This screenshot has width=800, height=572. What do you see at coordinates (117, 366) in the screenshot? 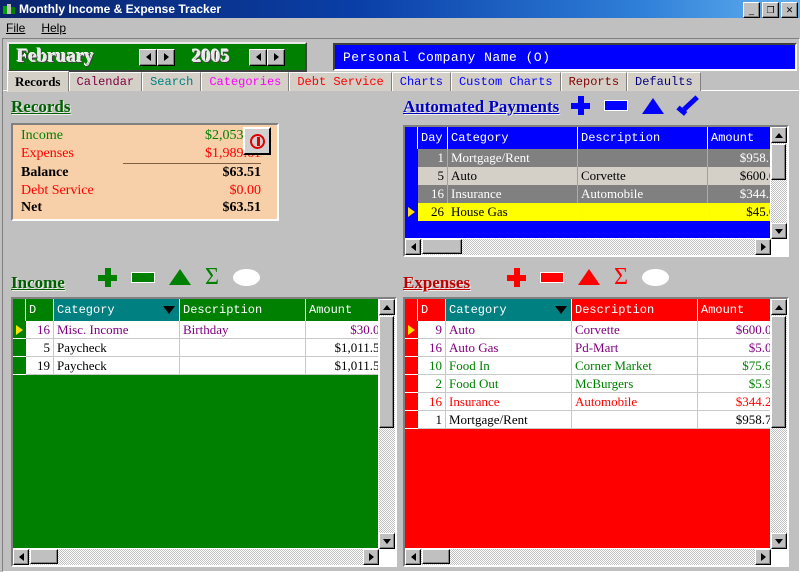
I see `cell-category: Paycheck` at bounding box center [117, 366].